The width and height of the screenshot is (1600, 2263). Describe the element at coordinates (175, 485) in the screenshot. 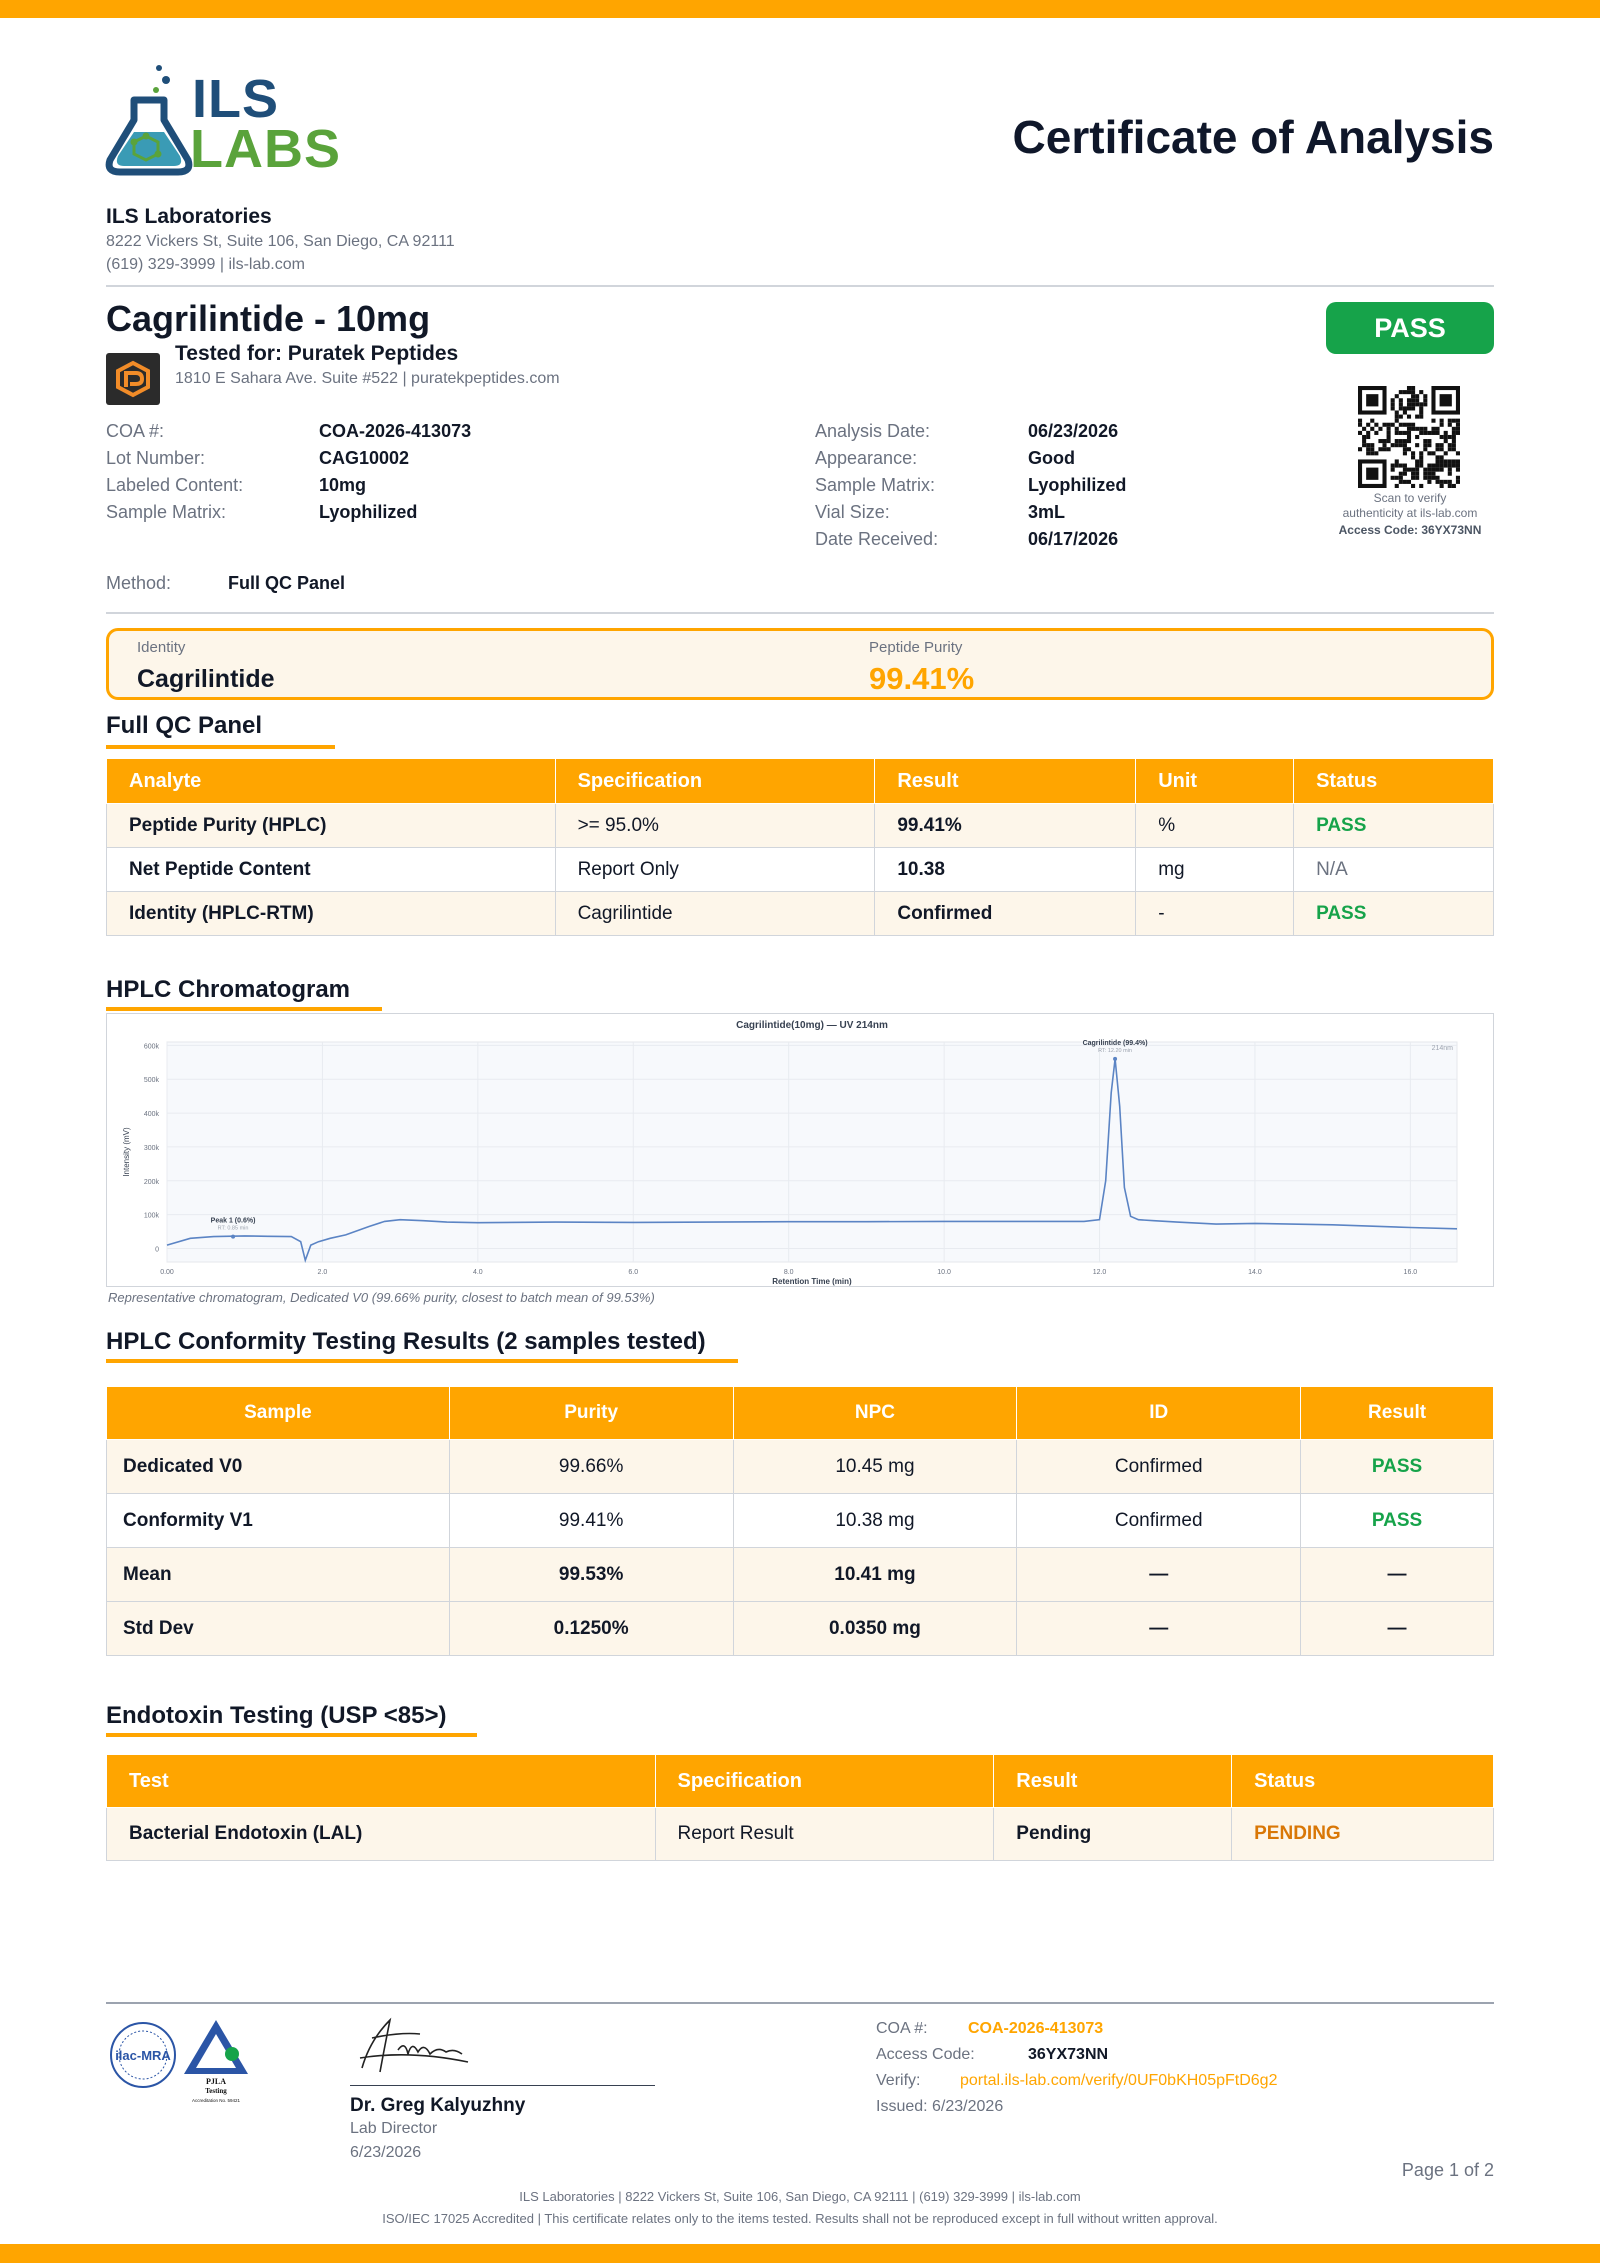

I see `labeled-content-label: Labeled Content:` at that location.